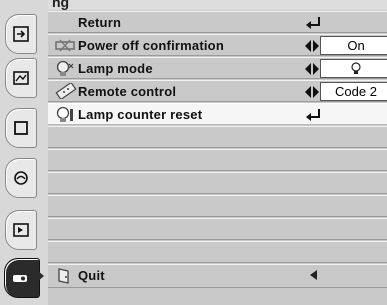  Describe the element at coordinates (353, 45) in the screenshot. I see `power-off-confirmation-value: On` at that location.